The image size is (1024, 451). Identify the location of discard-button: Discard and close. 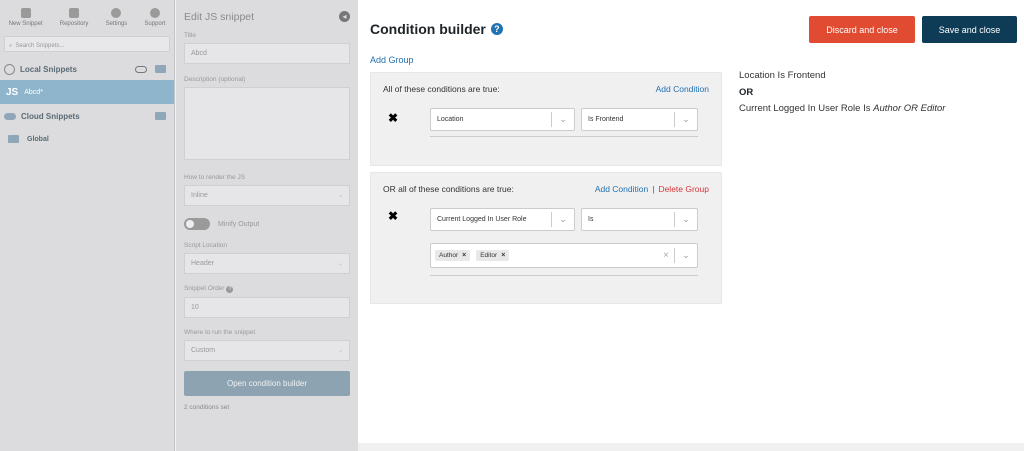
(862, 29).